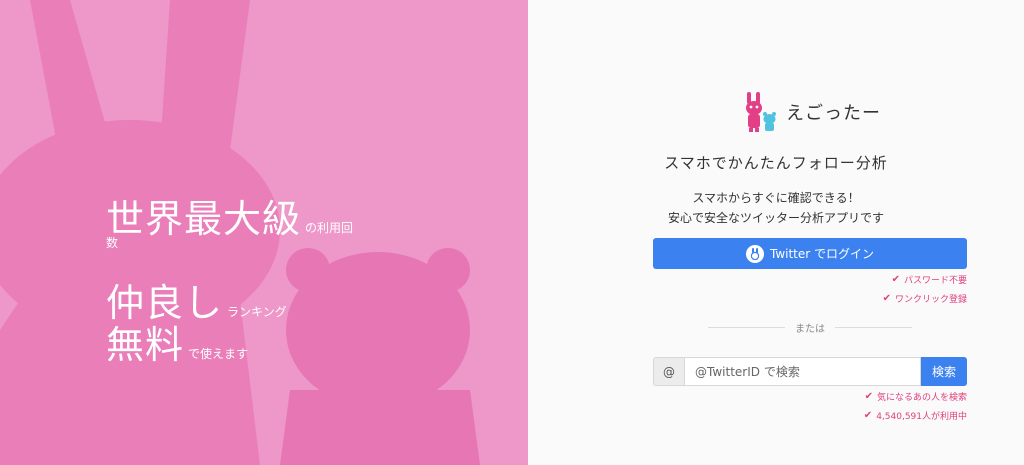  I want to click on search-feature-item: ✔ 気になるあの人を検索, so click(916, 396).